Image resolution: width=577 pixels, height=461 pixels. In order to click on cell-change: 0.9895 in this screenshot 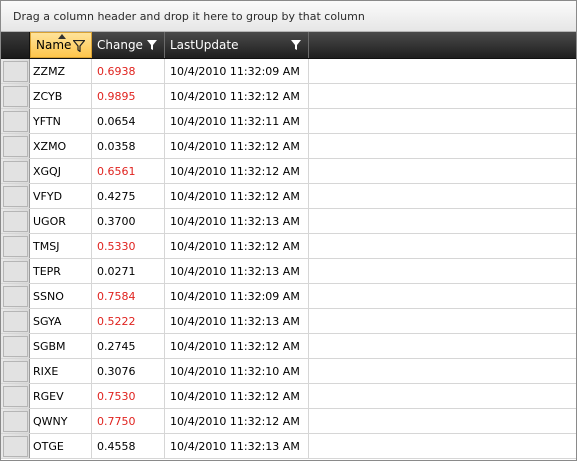, I will do `click(128, 96)`.